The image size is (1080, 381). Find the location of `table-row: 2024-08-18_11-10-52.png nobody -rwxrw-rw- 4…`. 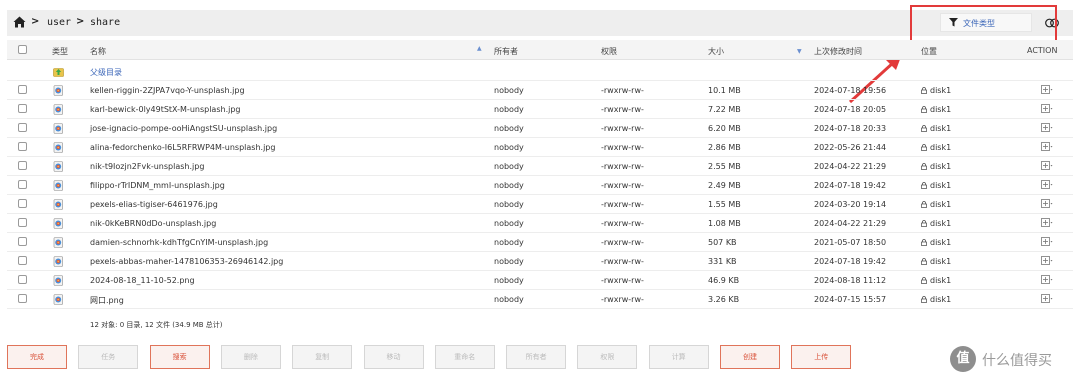

table-row: 2024-08-18_11-10-52.png nobody -rwxrw-rw- 4… is located at coordinates (540, 280).